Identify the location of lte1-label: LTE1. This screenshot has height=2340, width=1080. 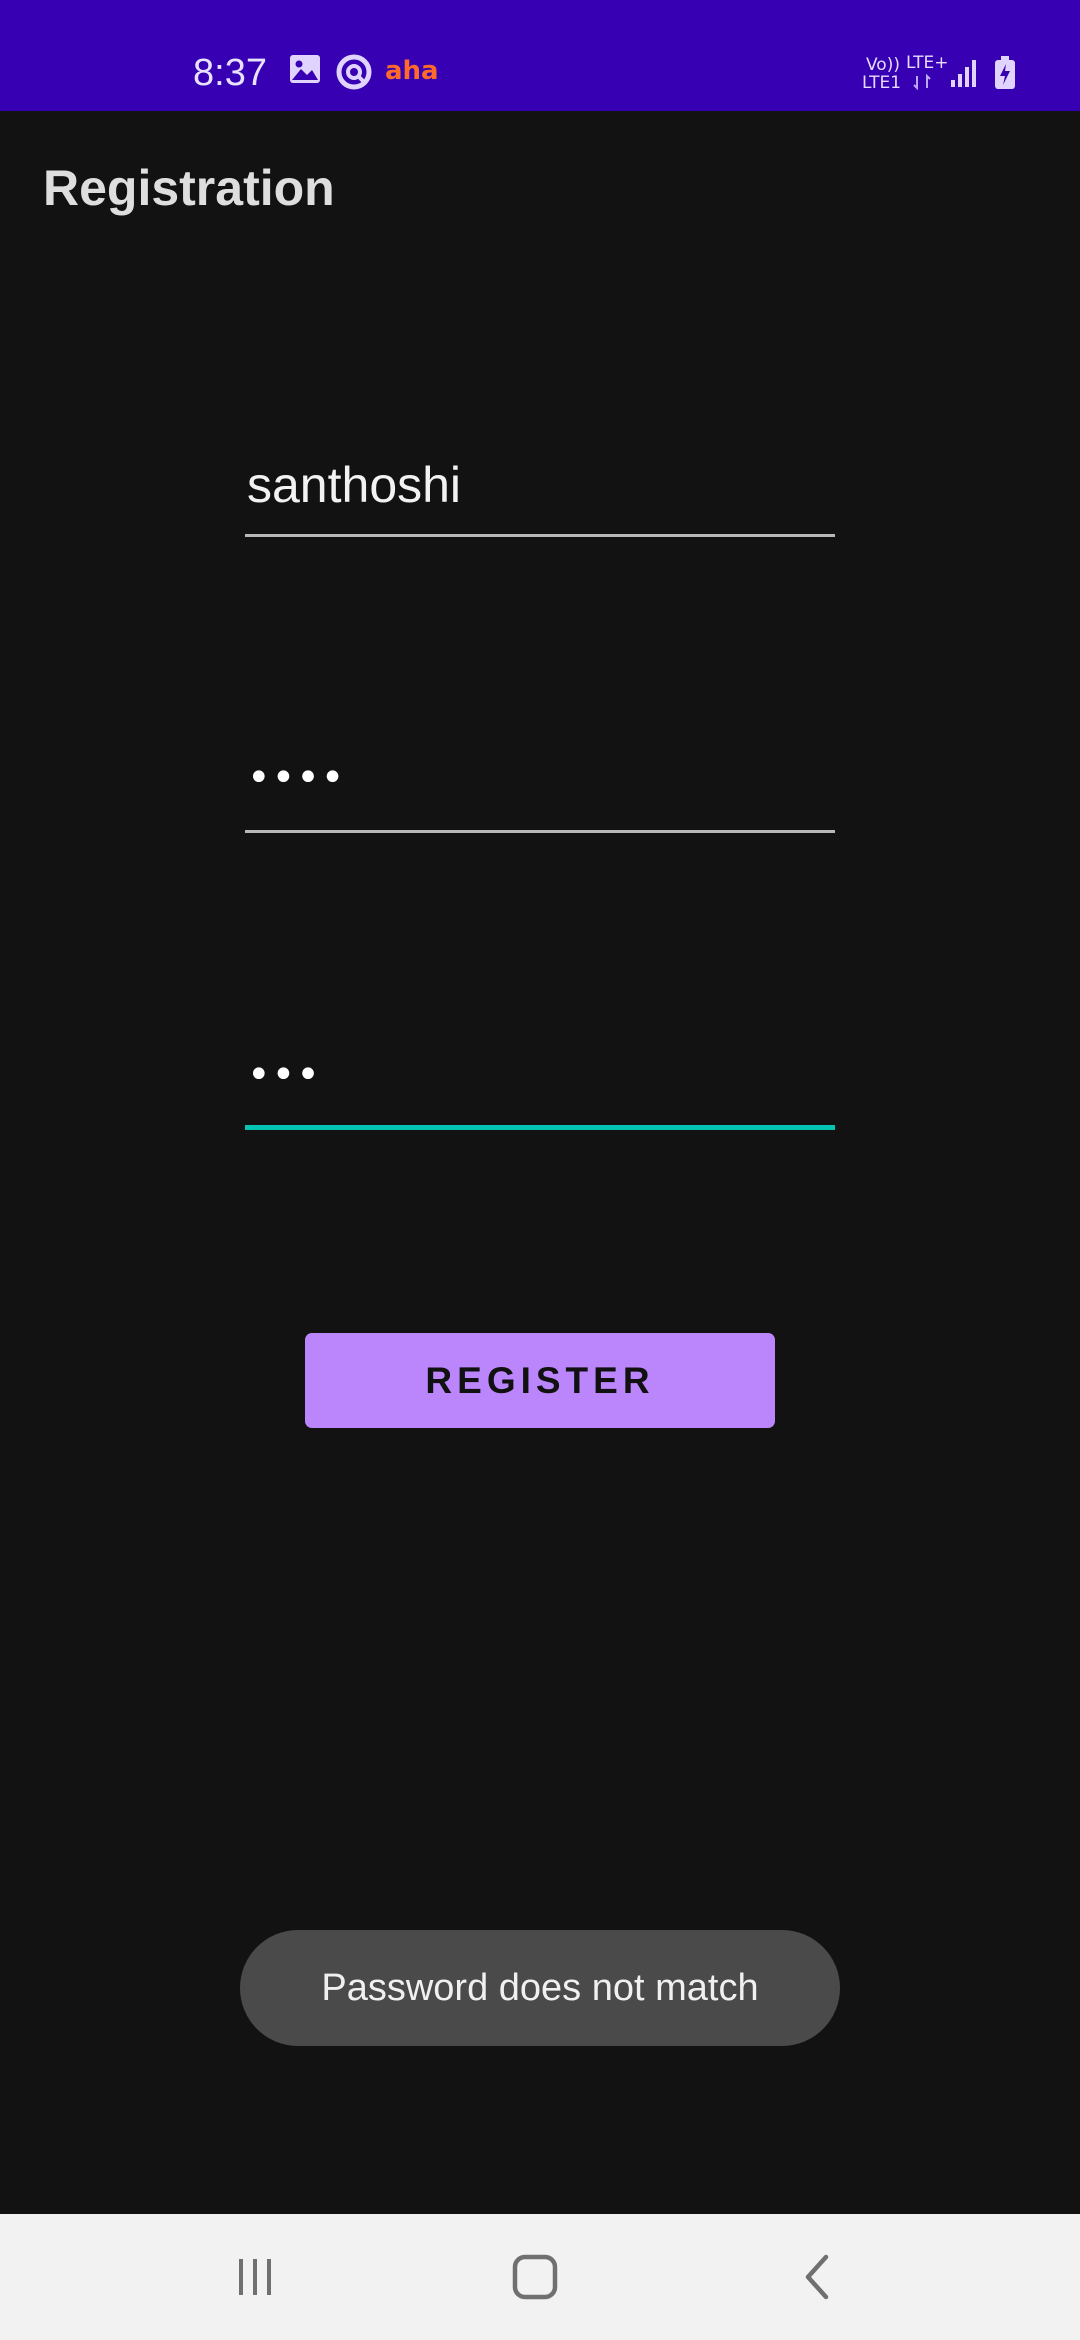
(882, 83).